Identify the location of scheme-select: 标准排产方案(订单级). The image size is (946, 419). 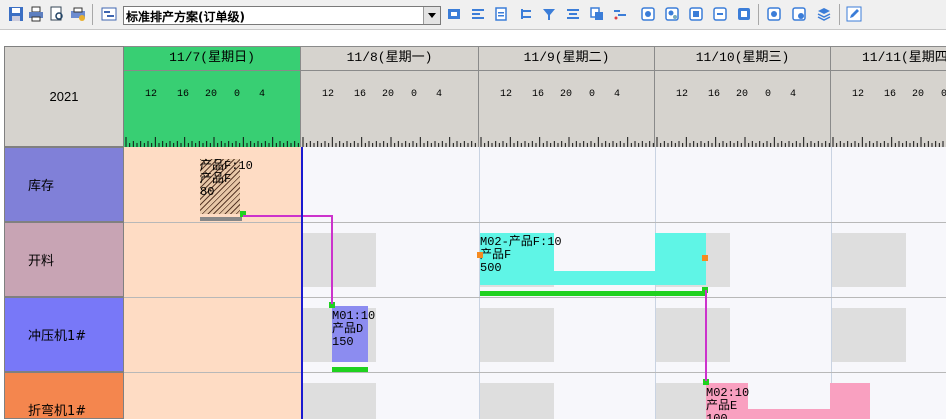
(282, 15).